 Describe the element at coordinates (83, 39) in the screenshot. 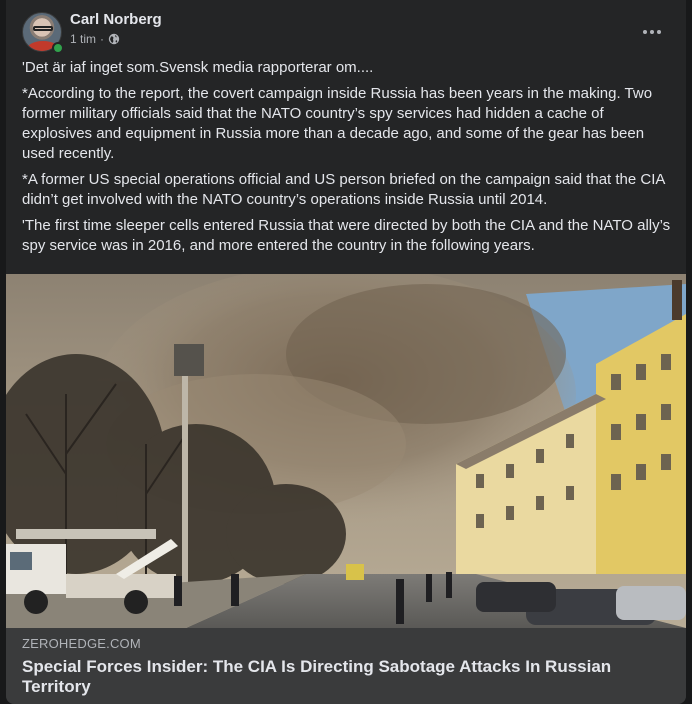

I see `post-time: 1 tim` at that location.